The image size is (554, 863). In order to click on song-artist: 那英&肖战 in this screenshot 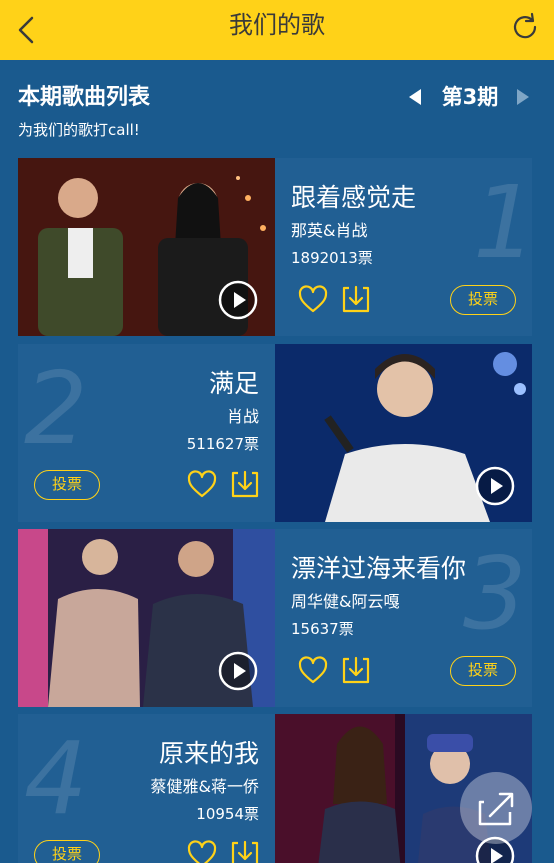, I will do `click(329, 230)`.